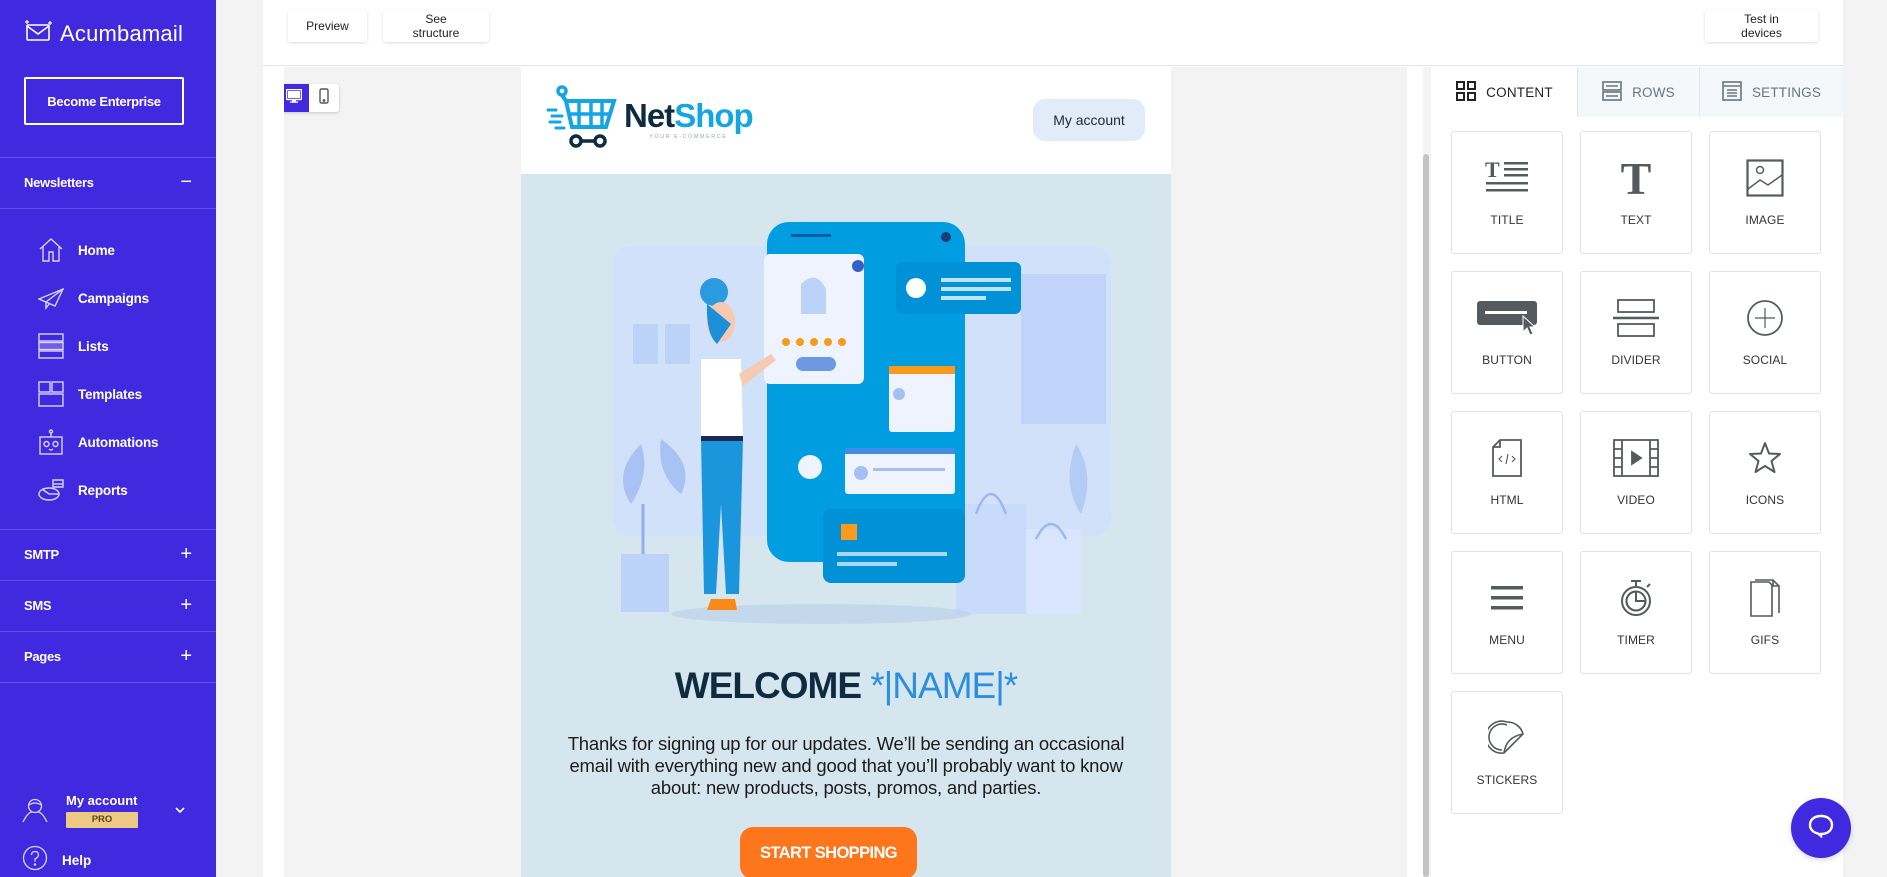 The height and width of the screenshot is (877, 1887). I want to click on tab-label: ROWS, so click(1653, 92).